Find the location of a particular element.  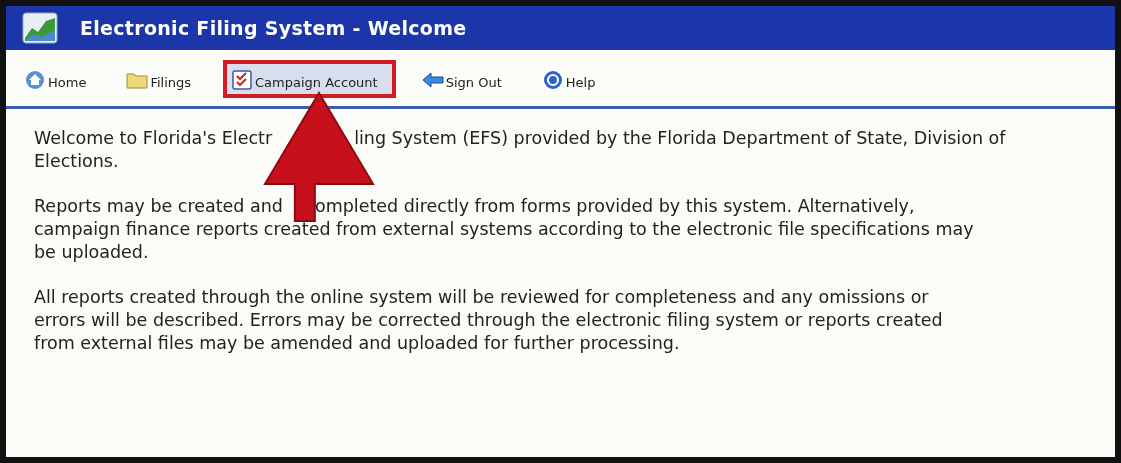

checklist-icon is located at coordinates (242, 80).